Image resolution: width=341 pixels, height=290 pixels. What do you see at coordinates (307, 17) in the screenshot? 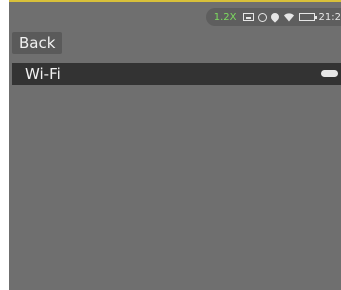
I see `battery-icon` at bounding box center [307, 17].